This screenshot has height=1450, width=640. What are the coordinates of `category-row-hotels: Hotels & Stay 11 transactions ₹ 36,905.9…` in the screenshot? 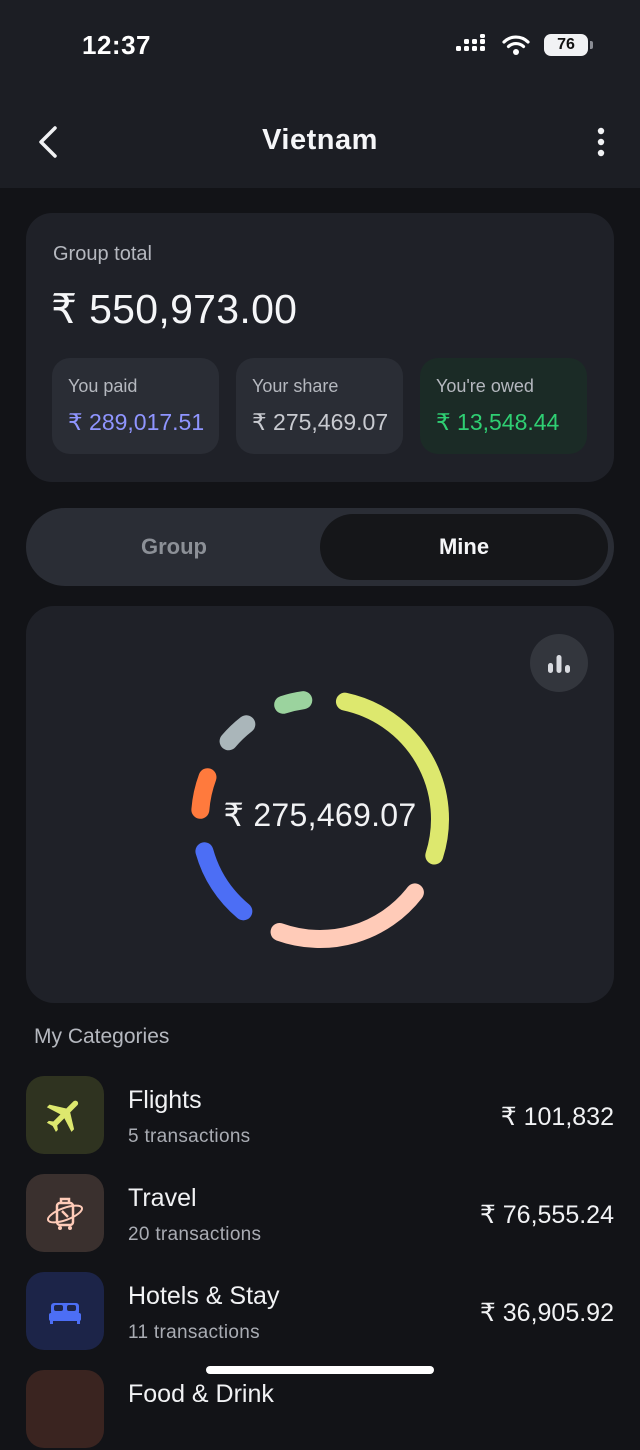 It's located at (320, 1312).